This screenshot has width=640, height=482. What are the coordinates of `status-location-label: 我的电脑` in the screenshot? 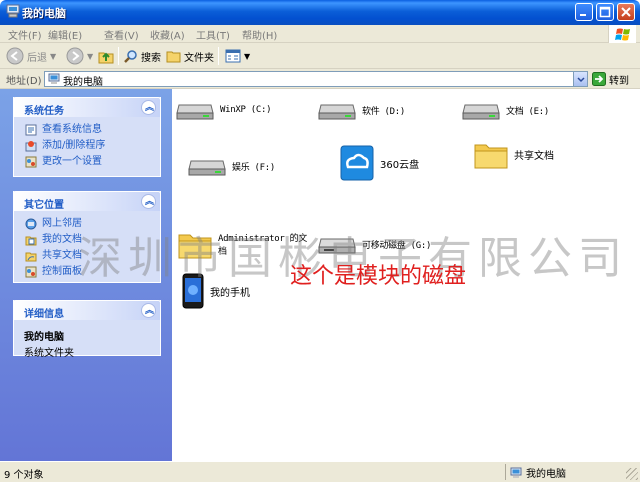 It's located at (546, 474).